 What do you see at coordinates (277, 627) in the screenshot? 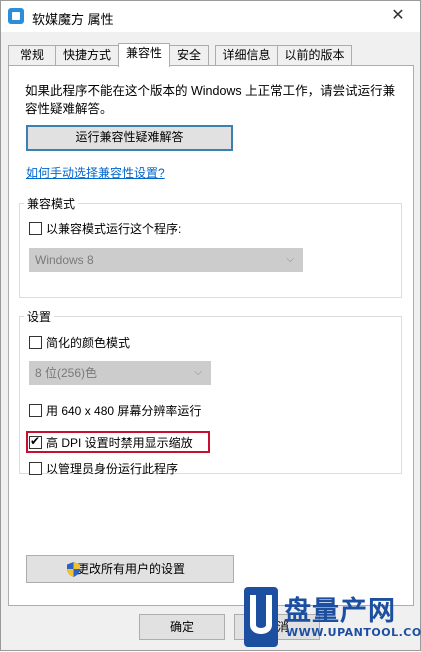
I see `cancel-button: 取消` at bounding box center [277, 627].